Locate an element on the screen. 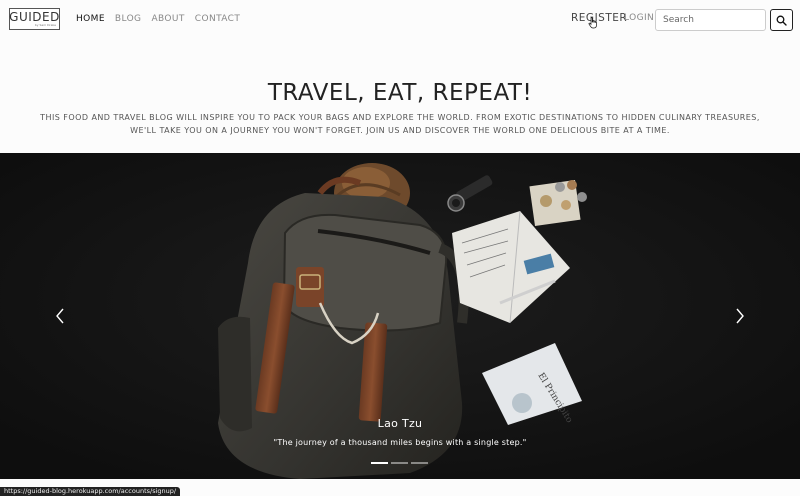 This screenshot has width=800, height=496. chevron-right-icon is located at coordinates (740, 316).